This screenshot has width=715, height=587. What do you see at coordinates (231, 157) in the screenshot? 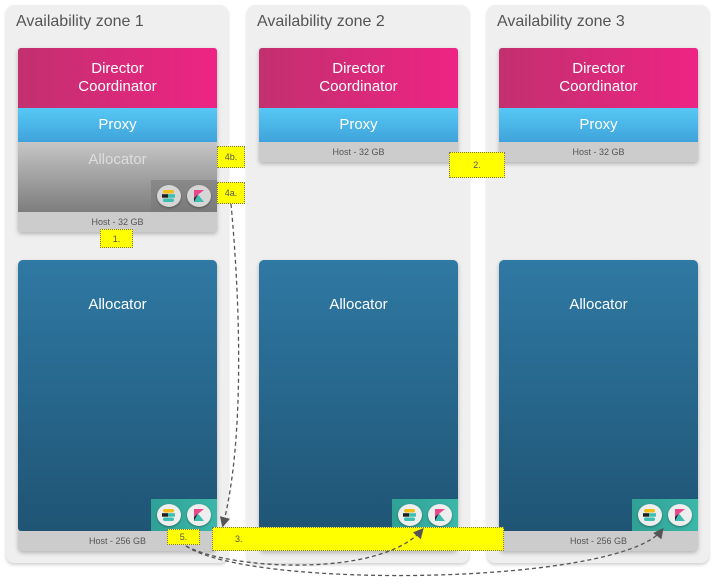
I see `annotation-4b: 4b.` at bounding box center [231, 157].